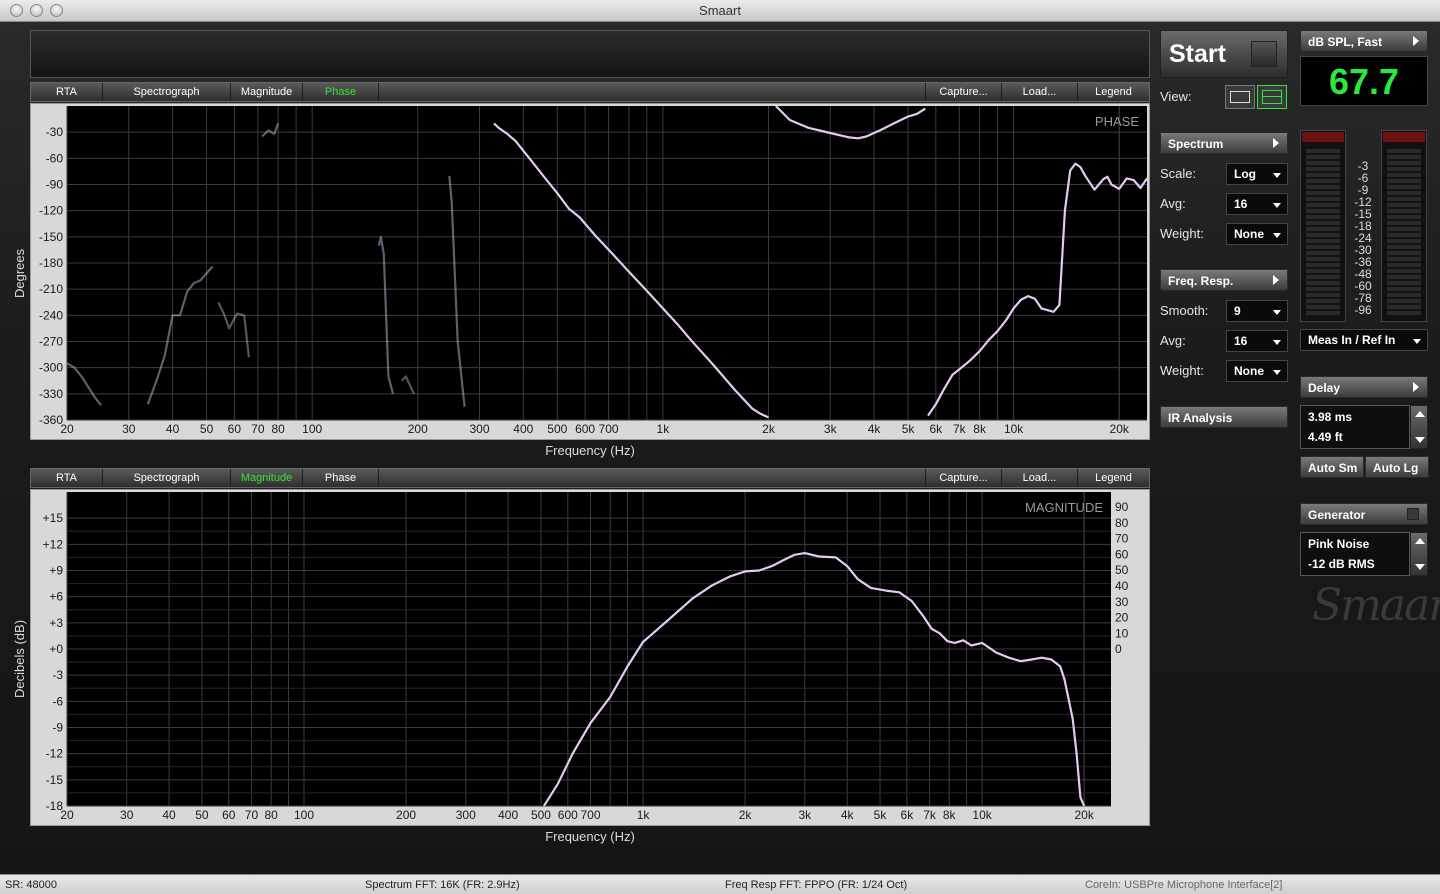  Describe the element at coordinates (590, 836) in the screenshot. I see `magnitude-xlabel: Frequency (Hz)` at that location.